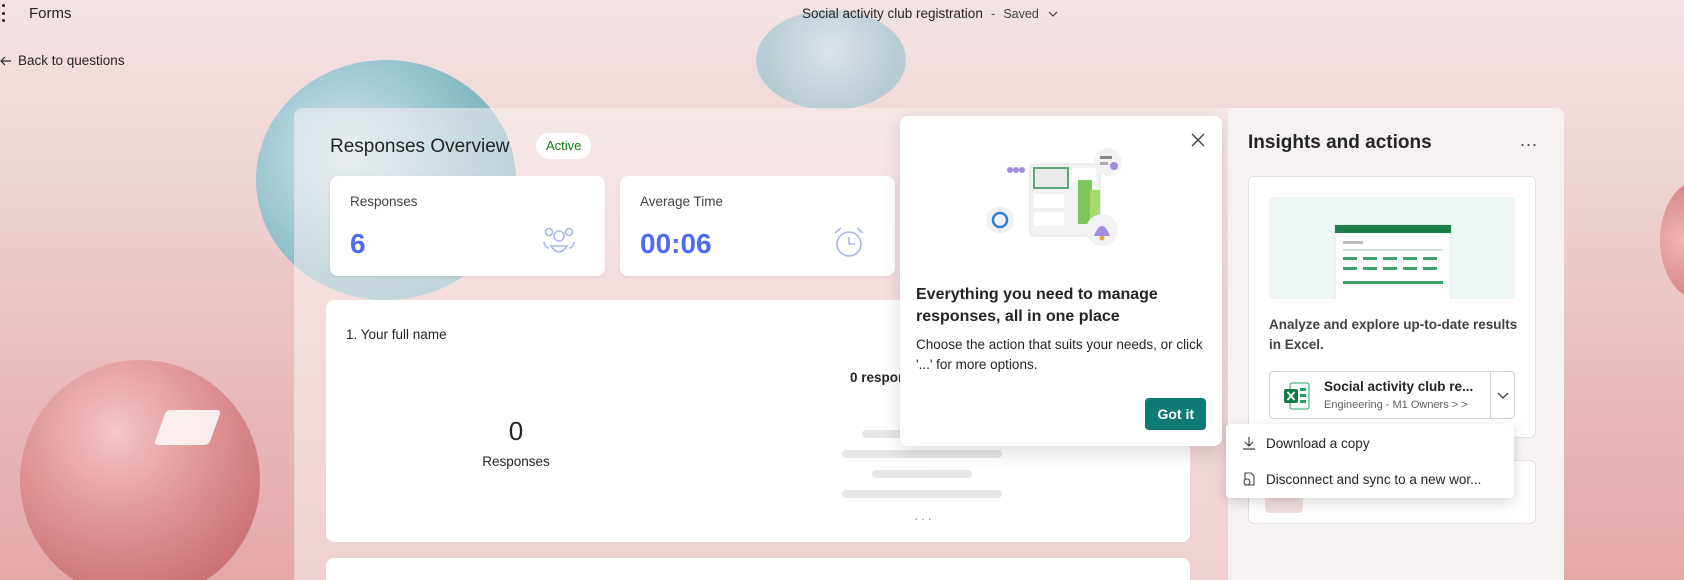 Image resolution: width=1684 pixels, height=580 pixels. I want to click on app-name: Forms, so click(50, 13).